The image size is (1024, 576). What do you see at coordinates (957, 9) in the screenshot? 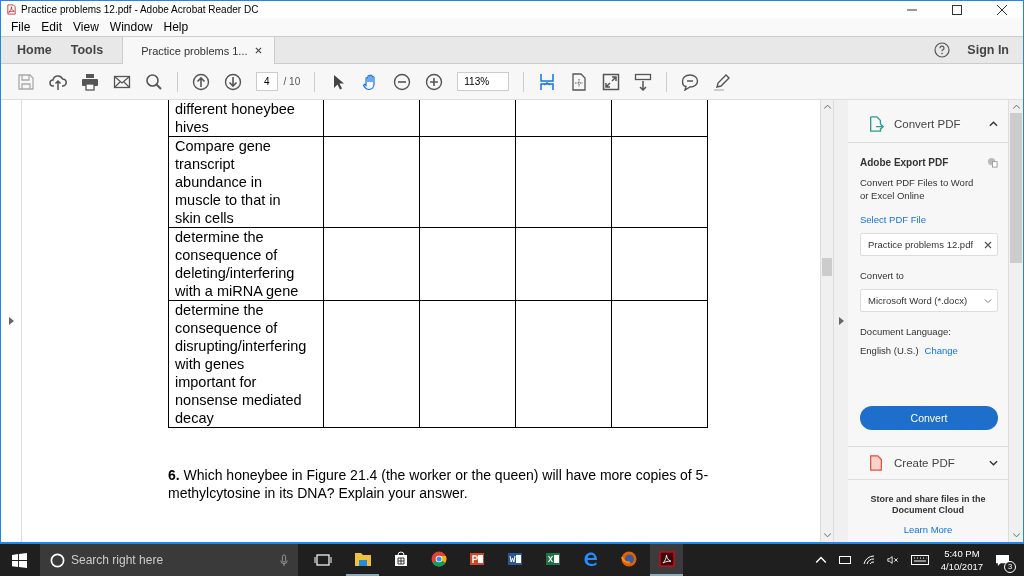
I see `maximize-icon` at bounding box center [957, 9].